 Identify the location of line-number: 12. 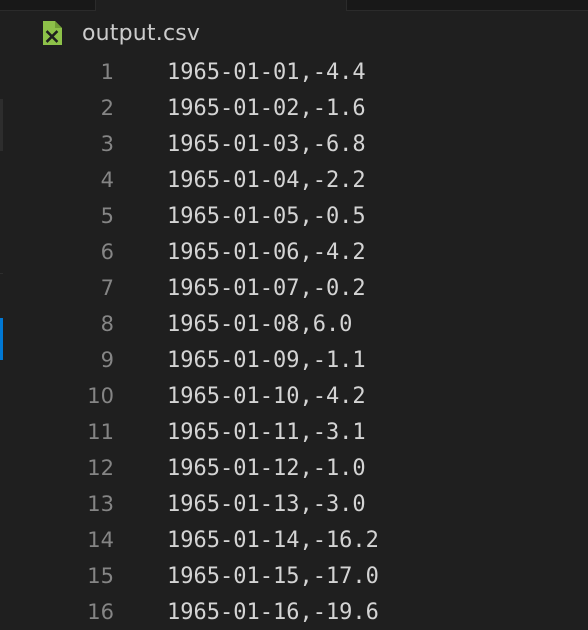
(100, 468).